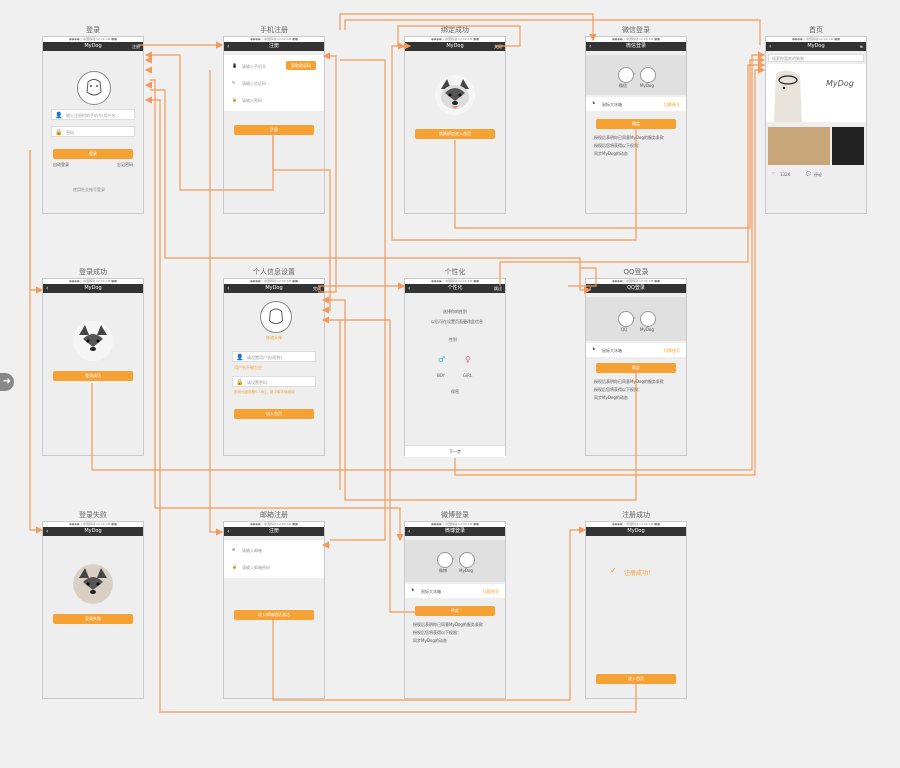 This screenshot has height=768, width=900. Describe the element at coordinates (256, 568) in the screenshot. I see `password-input: 请输入邮箱密码` at that location.